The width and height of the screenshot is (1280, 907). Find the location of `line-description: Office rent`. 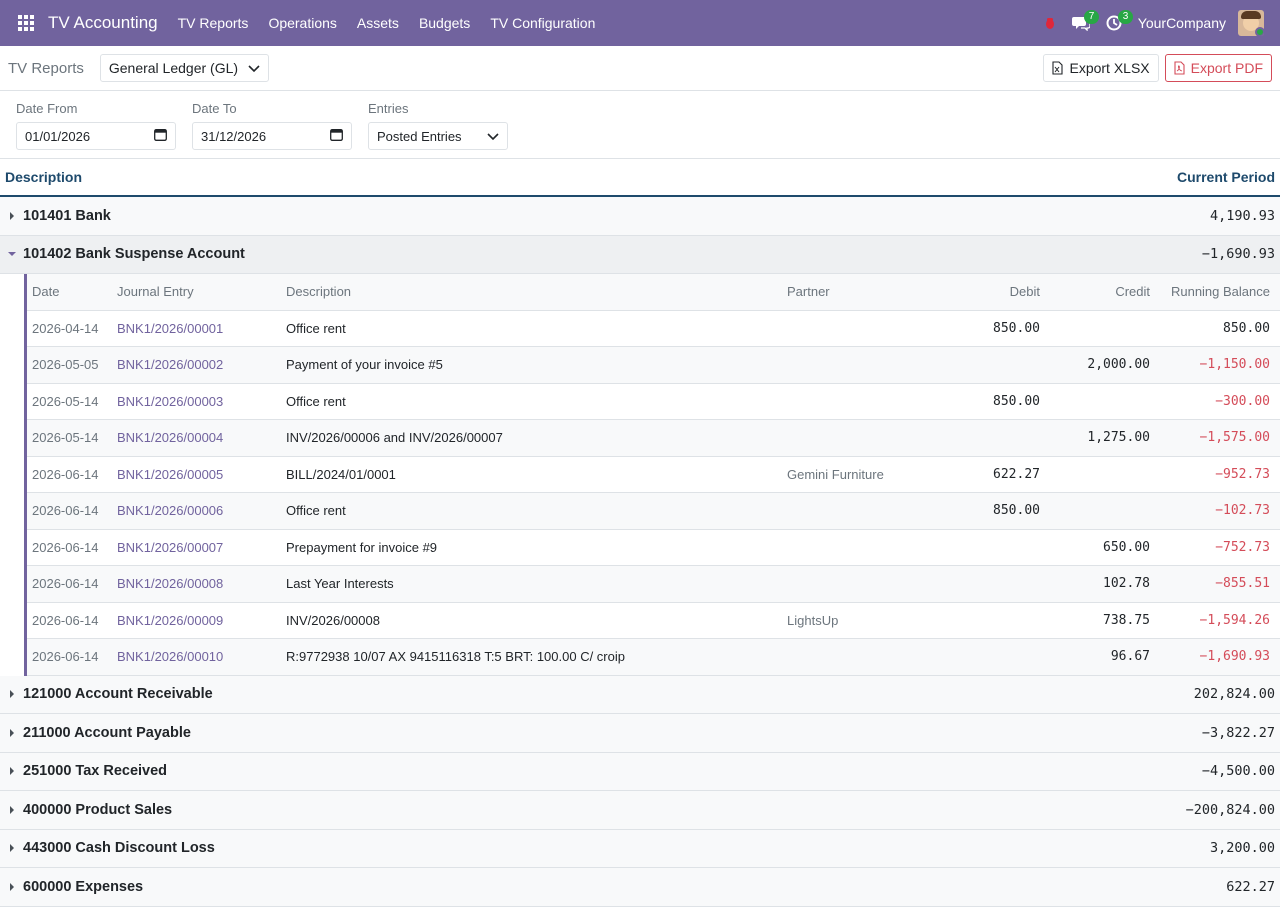

line-description: Office rent is located at coordinates (316, 328).